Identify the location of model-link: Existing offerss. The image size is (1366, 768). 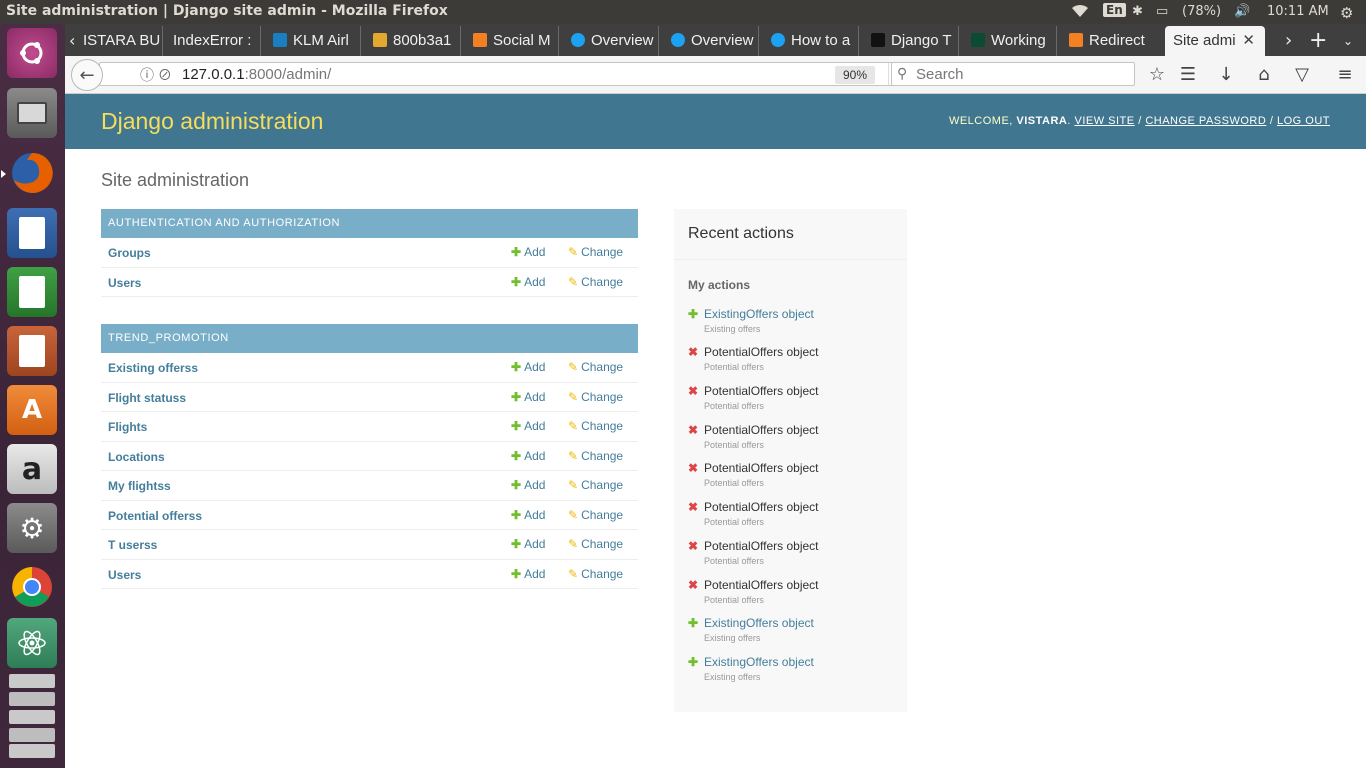
(153, 368).